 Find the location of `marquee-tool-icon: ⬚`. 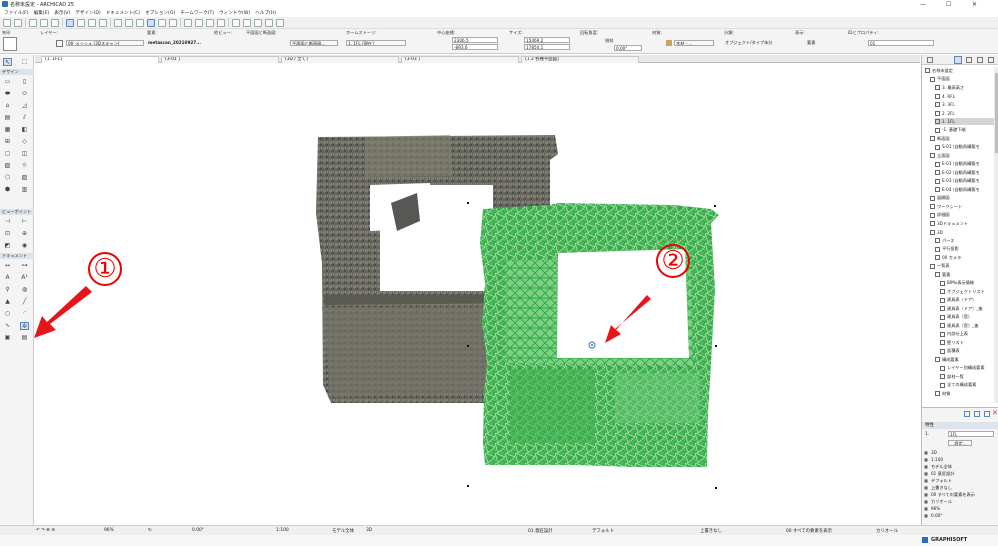

marquee-tool-icon: ⬚ is located at coordinates (24, 62).